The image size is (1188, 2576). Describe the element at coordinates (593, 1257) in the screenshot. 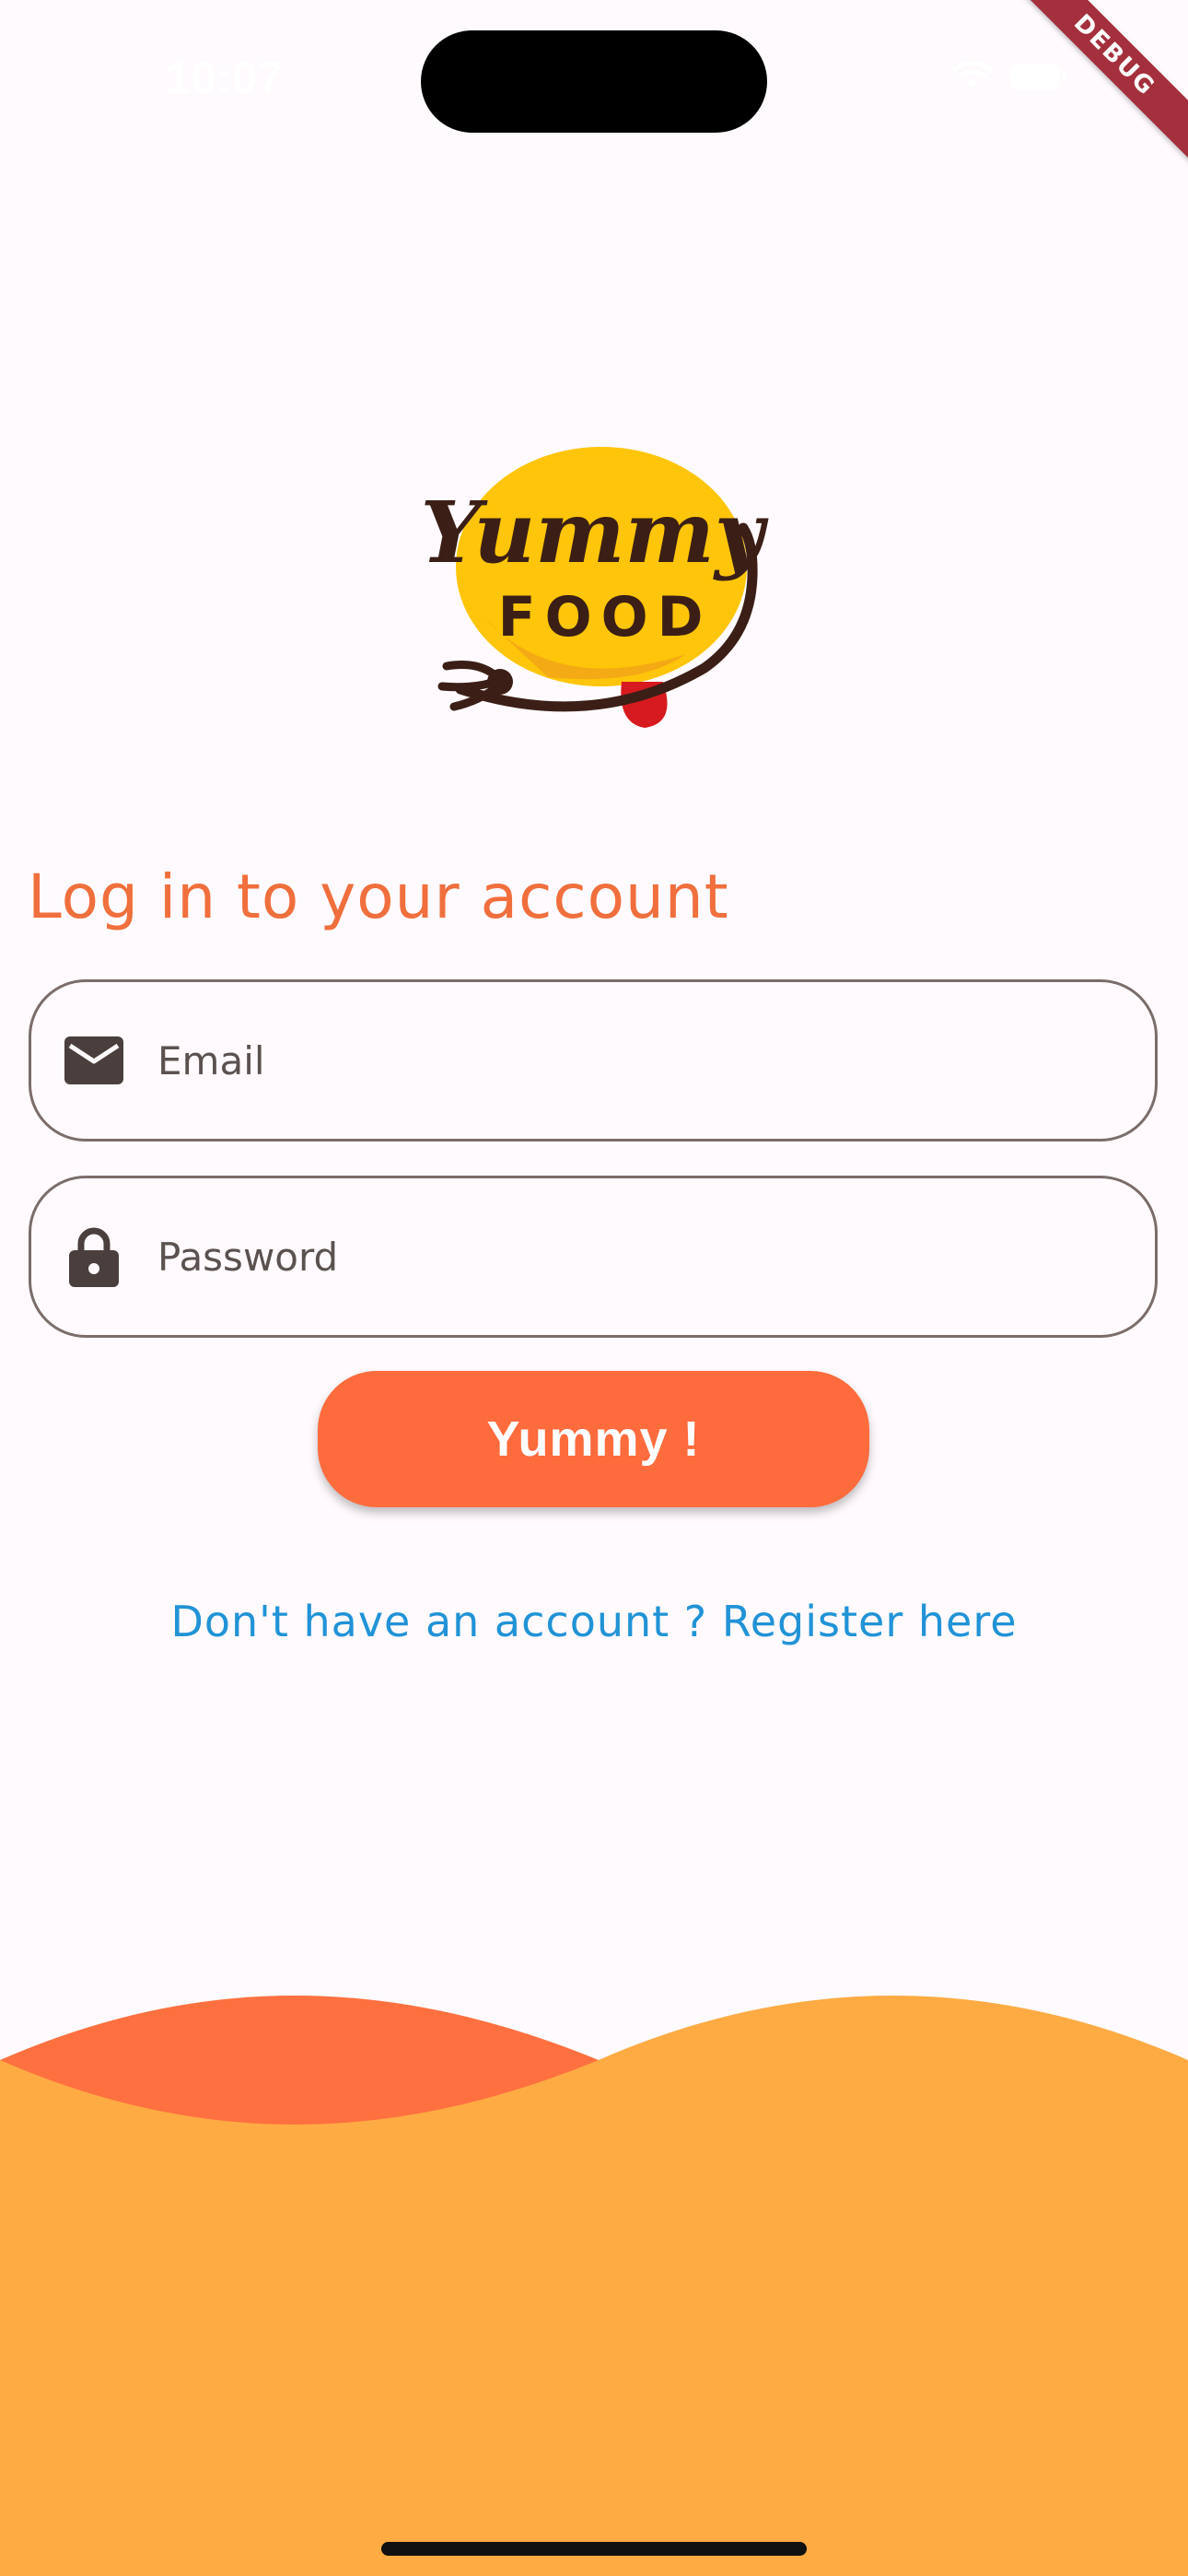

I see `password-field: Password` at that location.